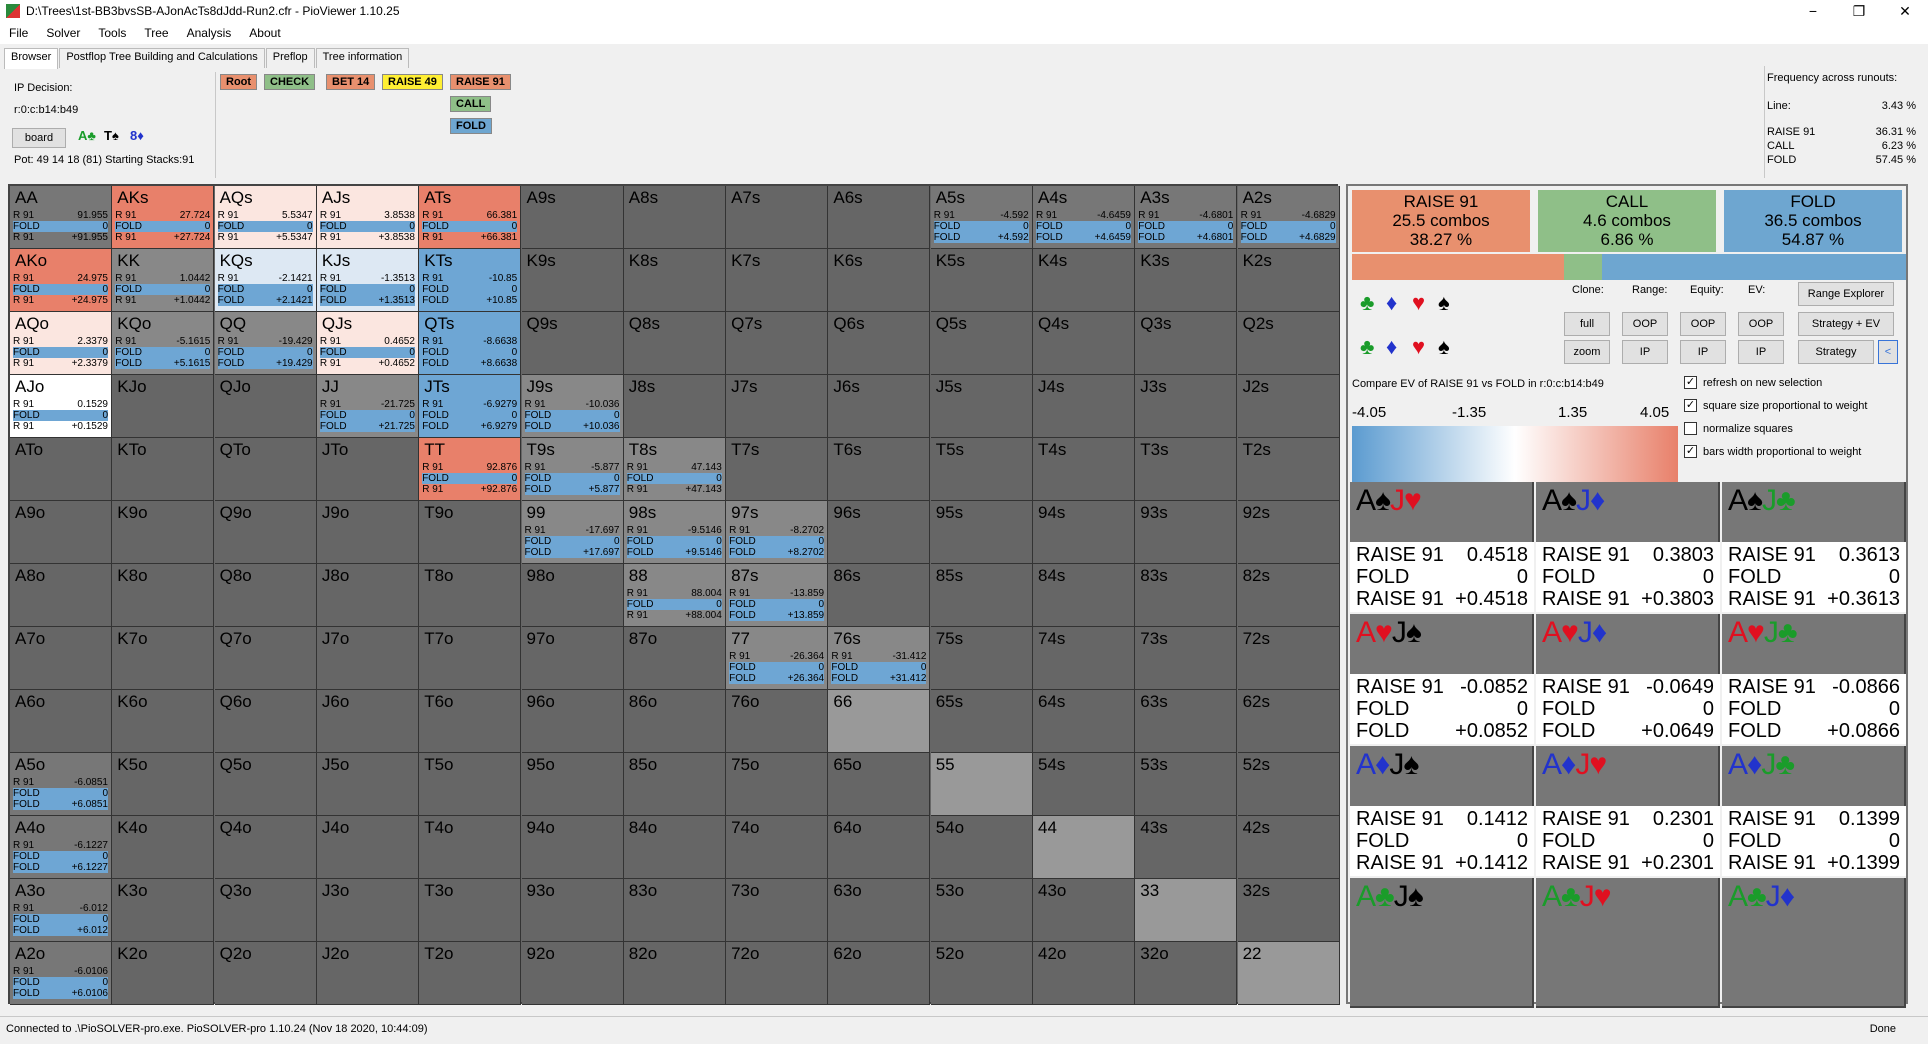  What do you see at coordinates (1444, 347) in the screenshot?
I see `spade-suit-icon-2: ♠` at bounding box center [1444, 347].